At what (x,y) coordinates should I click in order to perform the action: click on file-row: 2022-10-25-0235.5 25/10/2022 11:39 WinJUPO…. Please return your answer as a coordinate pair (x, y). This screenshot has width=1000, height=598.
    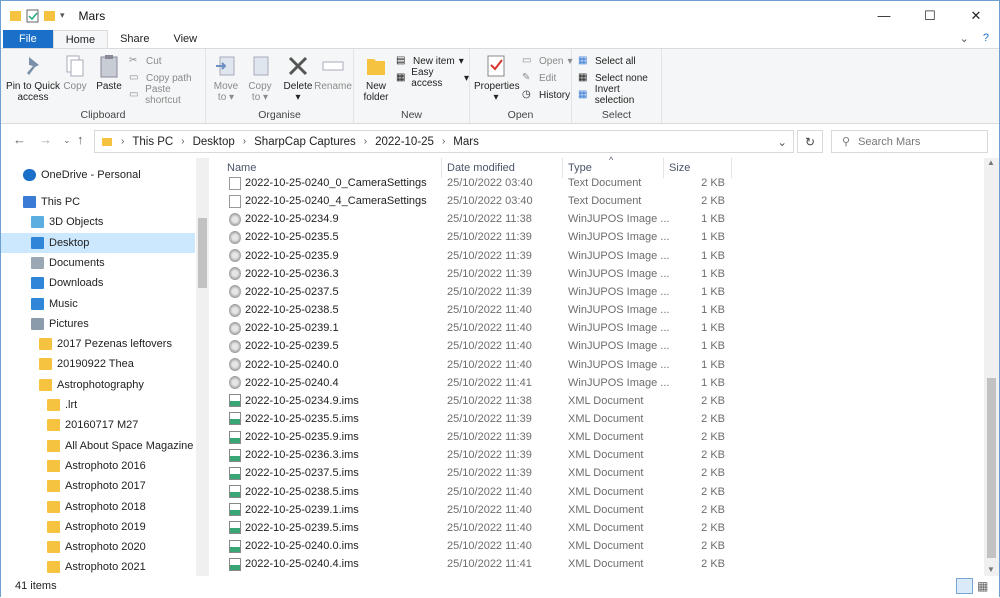
    Looking at the image, I should click on (600, 237).